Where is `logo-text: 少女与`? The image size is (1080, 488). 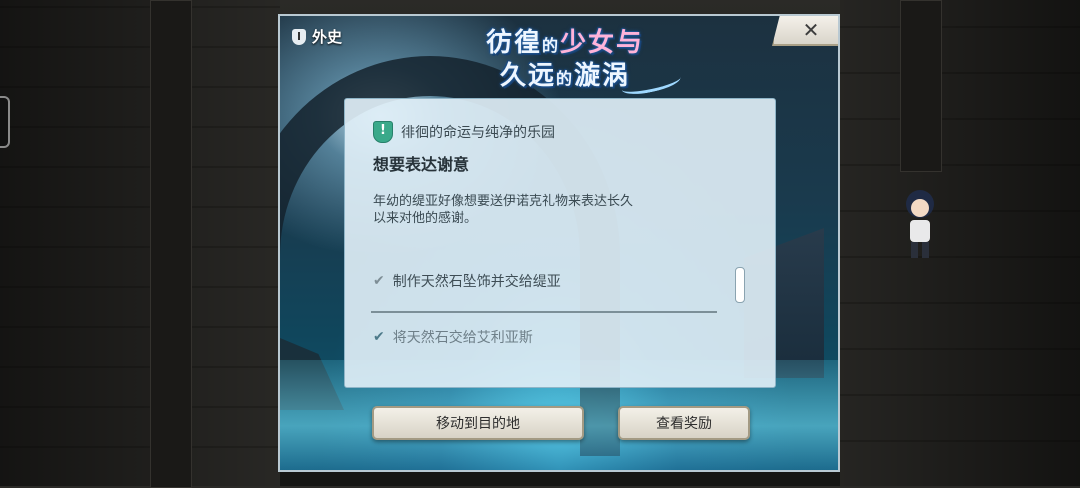 logo-text: 少女与 is located at coordinates (602, 43).